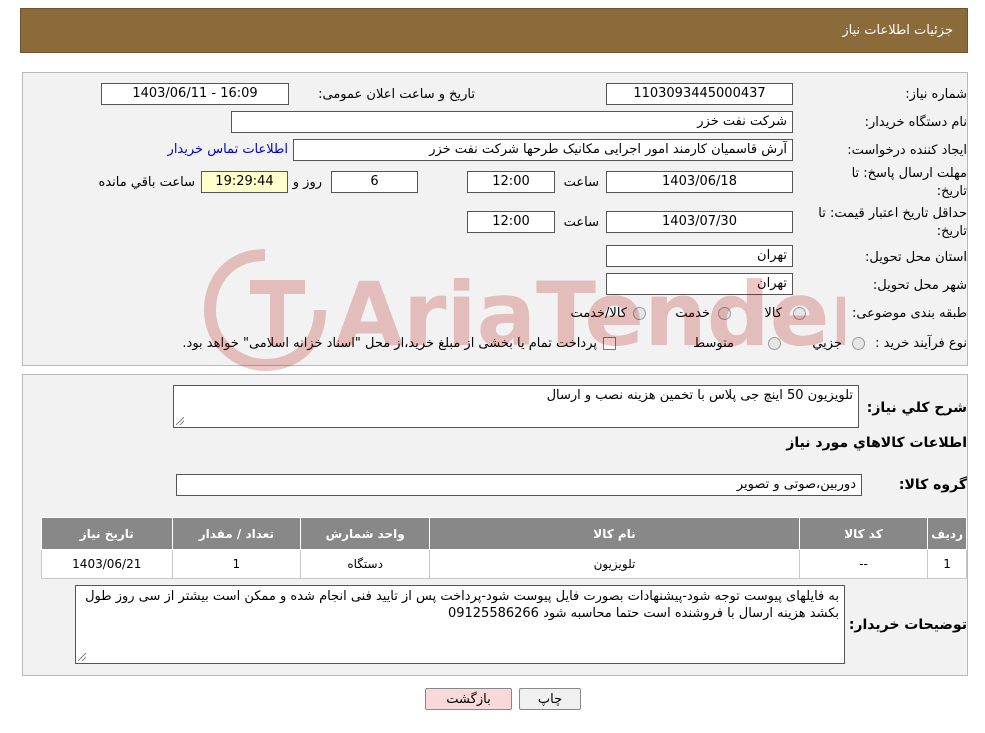  What do you see at coordinates (374, 182) in the screenshot?
I see `days-field: 6` at bounding box center [374, 182].